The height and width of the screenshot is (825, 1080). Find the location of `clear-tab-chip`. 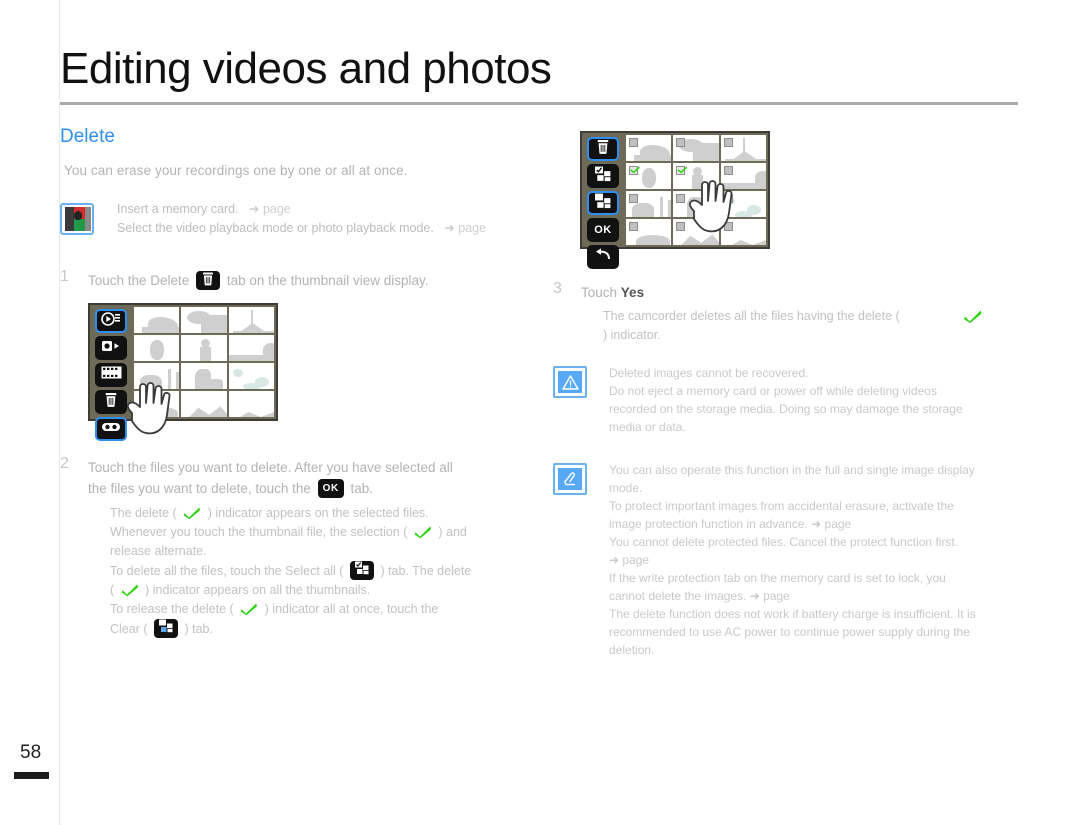

clear-tab-chip is located at coordinates (166, 628).